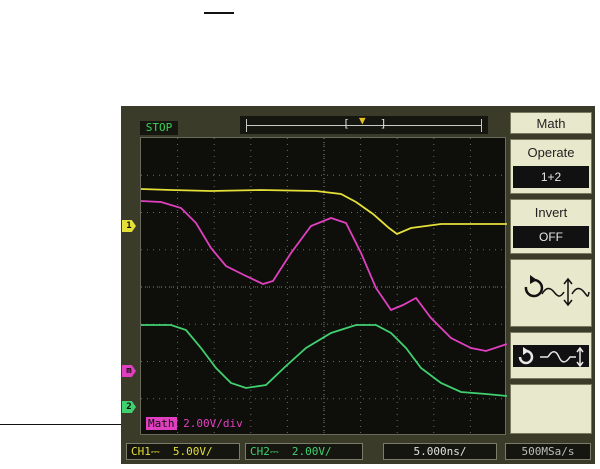  I want to click on math-scale-readout: Math 2.00V/div, so click(194, 424).